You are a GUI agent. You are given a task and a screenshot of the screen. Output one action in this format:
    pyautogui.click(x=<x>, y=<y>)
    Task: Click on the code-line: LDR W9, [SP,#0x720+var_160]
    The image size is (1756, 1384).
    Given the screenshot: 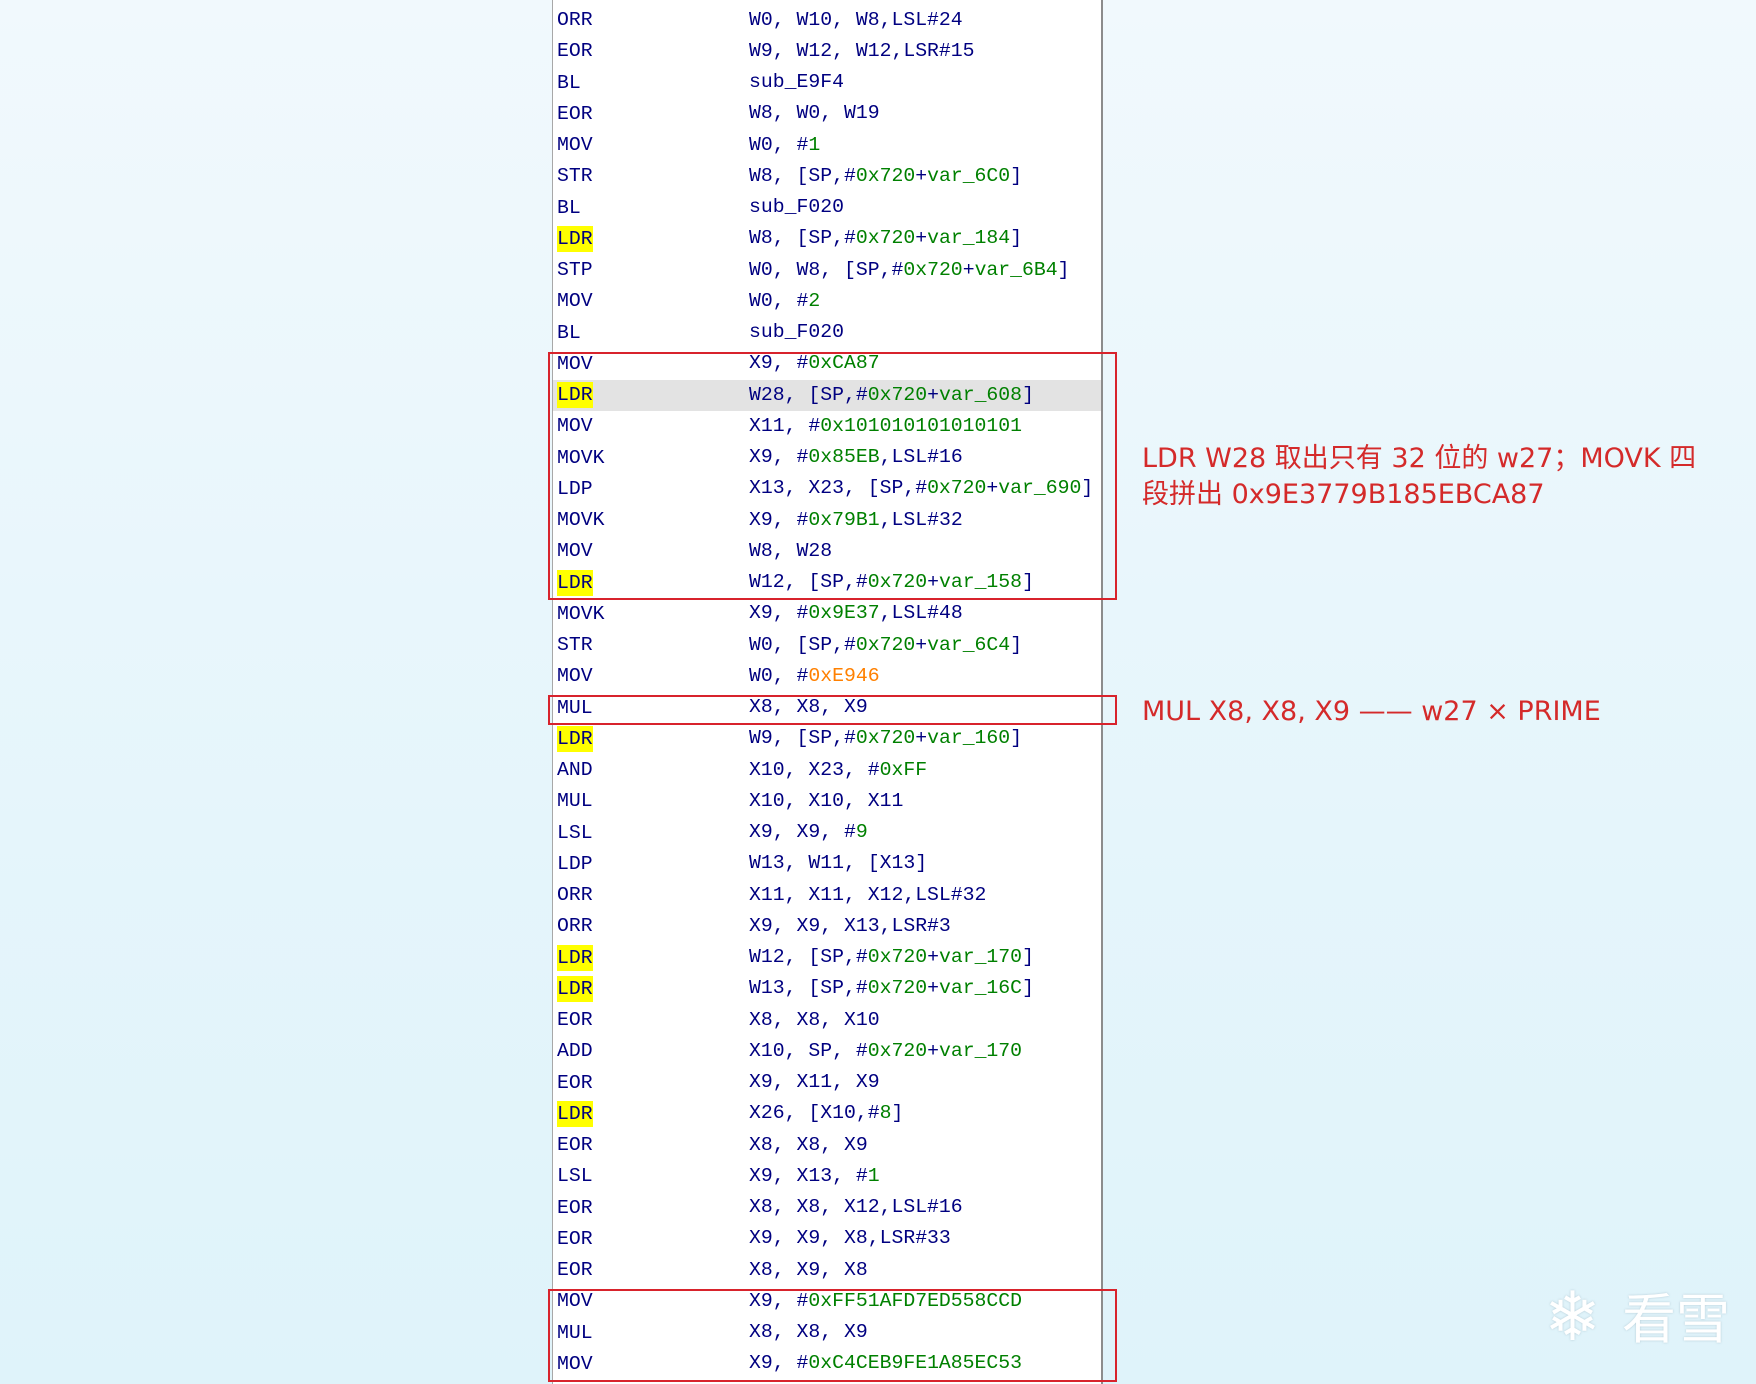 What is the action you would take?
    pyautogui.click(x=827, y=738)
    